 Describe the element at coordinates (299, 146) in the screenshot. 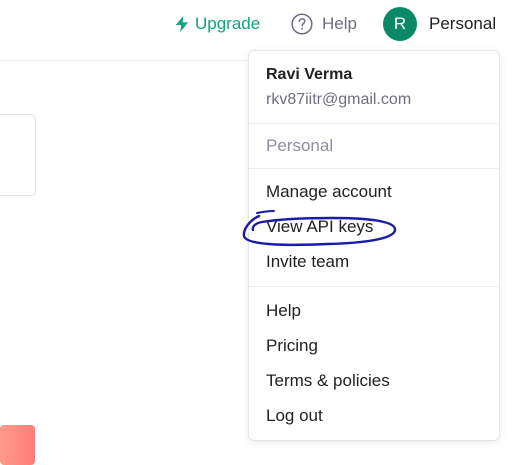

I see `workspace-selector: Personal` at that location.